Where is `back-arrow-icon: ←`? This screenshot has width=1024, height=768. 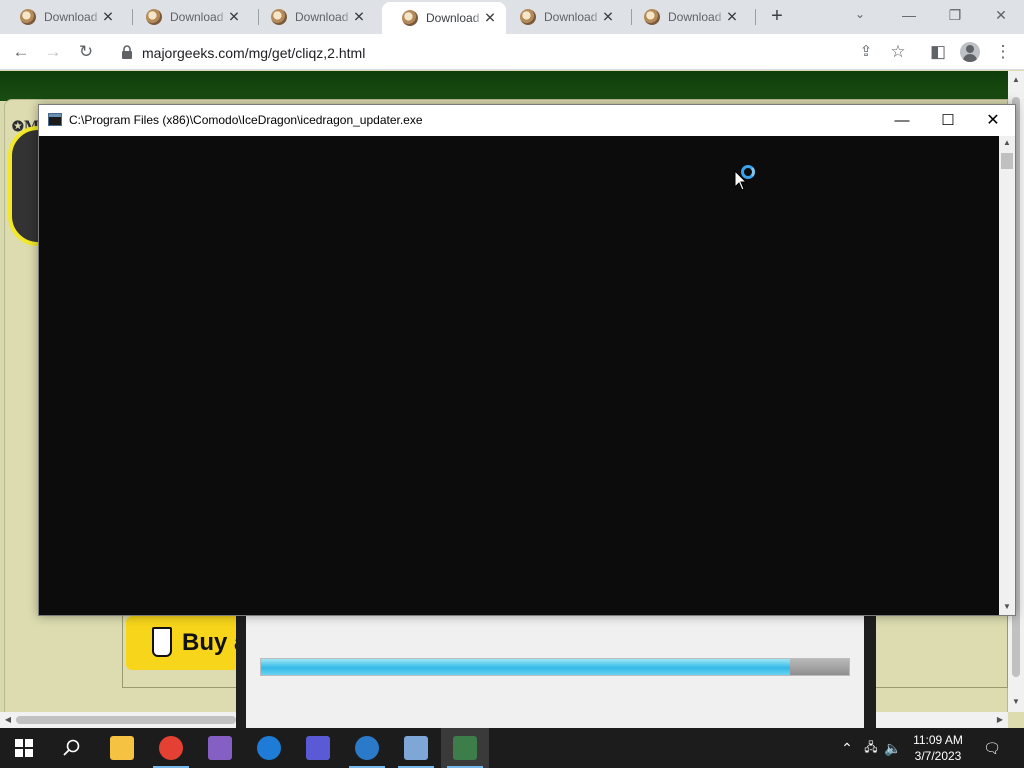
back-arrow-icon: ← is located at coordinates (21, 52).